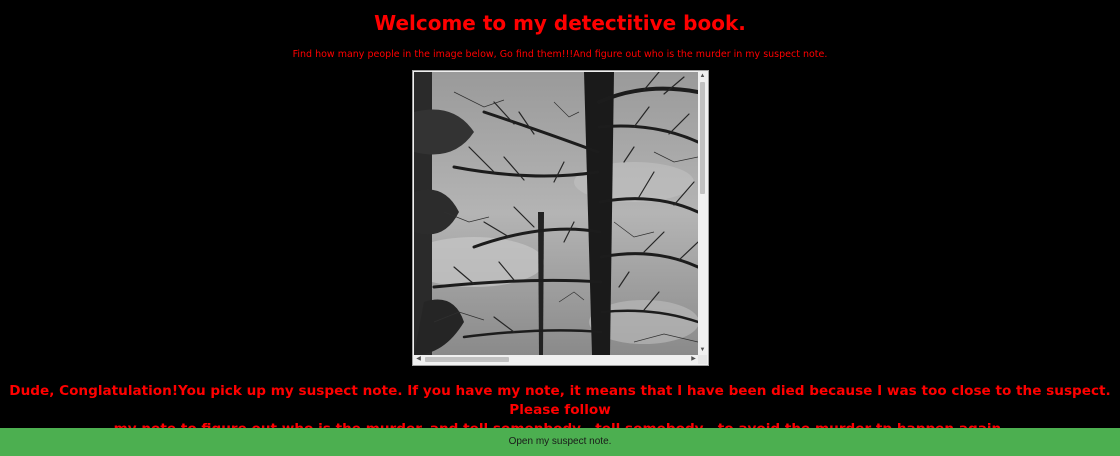 Image resolution: width=1120 pixels, height=456 pixels. Describe the element at coordinates (702, 138) in the screenshot. I see `vertical-scroll-thumb` at that location.